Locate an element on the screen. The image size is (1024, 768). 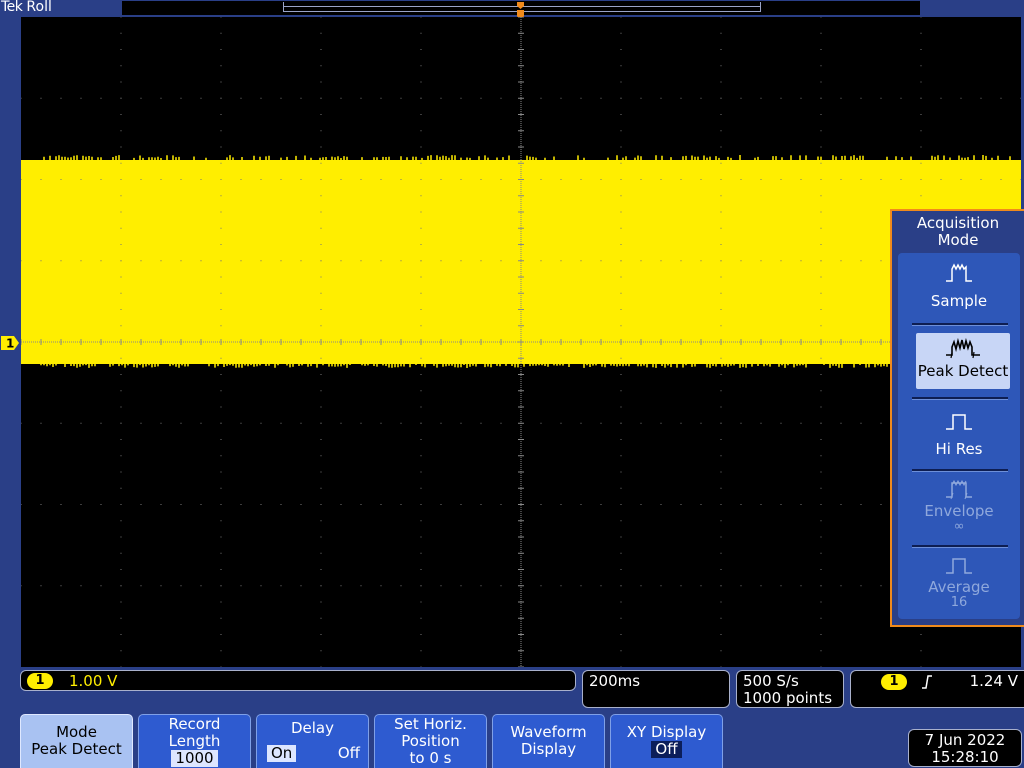
acq-mode-hi-res: Hi Res is located at coordinates (959, 437).